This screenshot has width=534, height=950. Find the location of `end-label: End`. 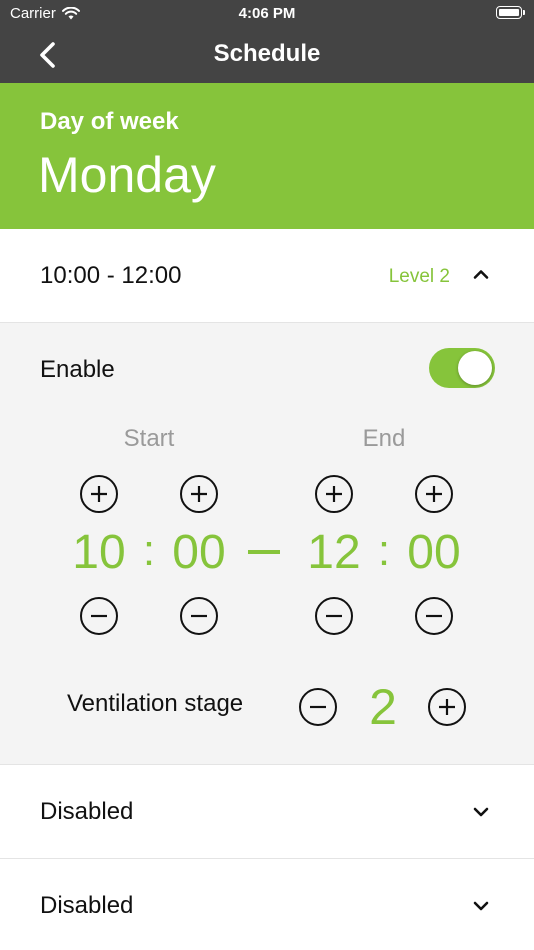

end-label: End is located at coordinates (384, 438).